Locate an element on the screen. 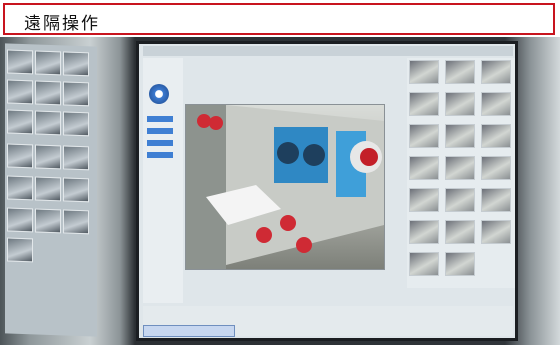 The image size is (560, 345). title-bar: 遠隔操作 is located at coordinates (279, 19).